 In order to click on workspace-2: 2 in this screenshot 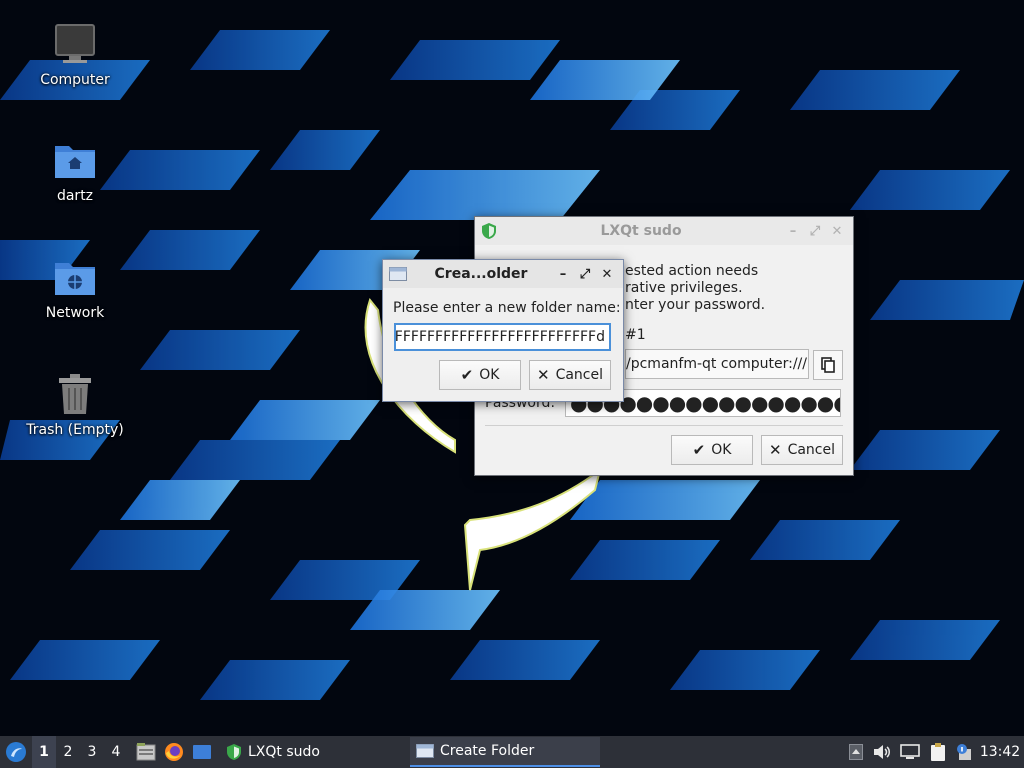, I will do `click(68, 752)`.